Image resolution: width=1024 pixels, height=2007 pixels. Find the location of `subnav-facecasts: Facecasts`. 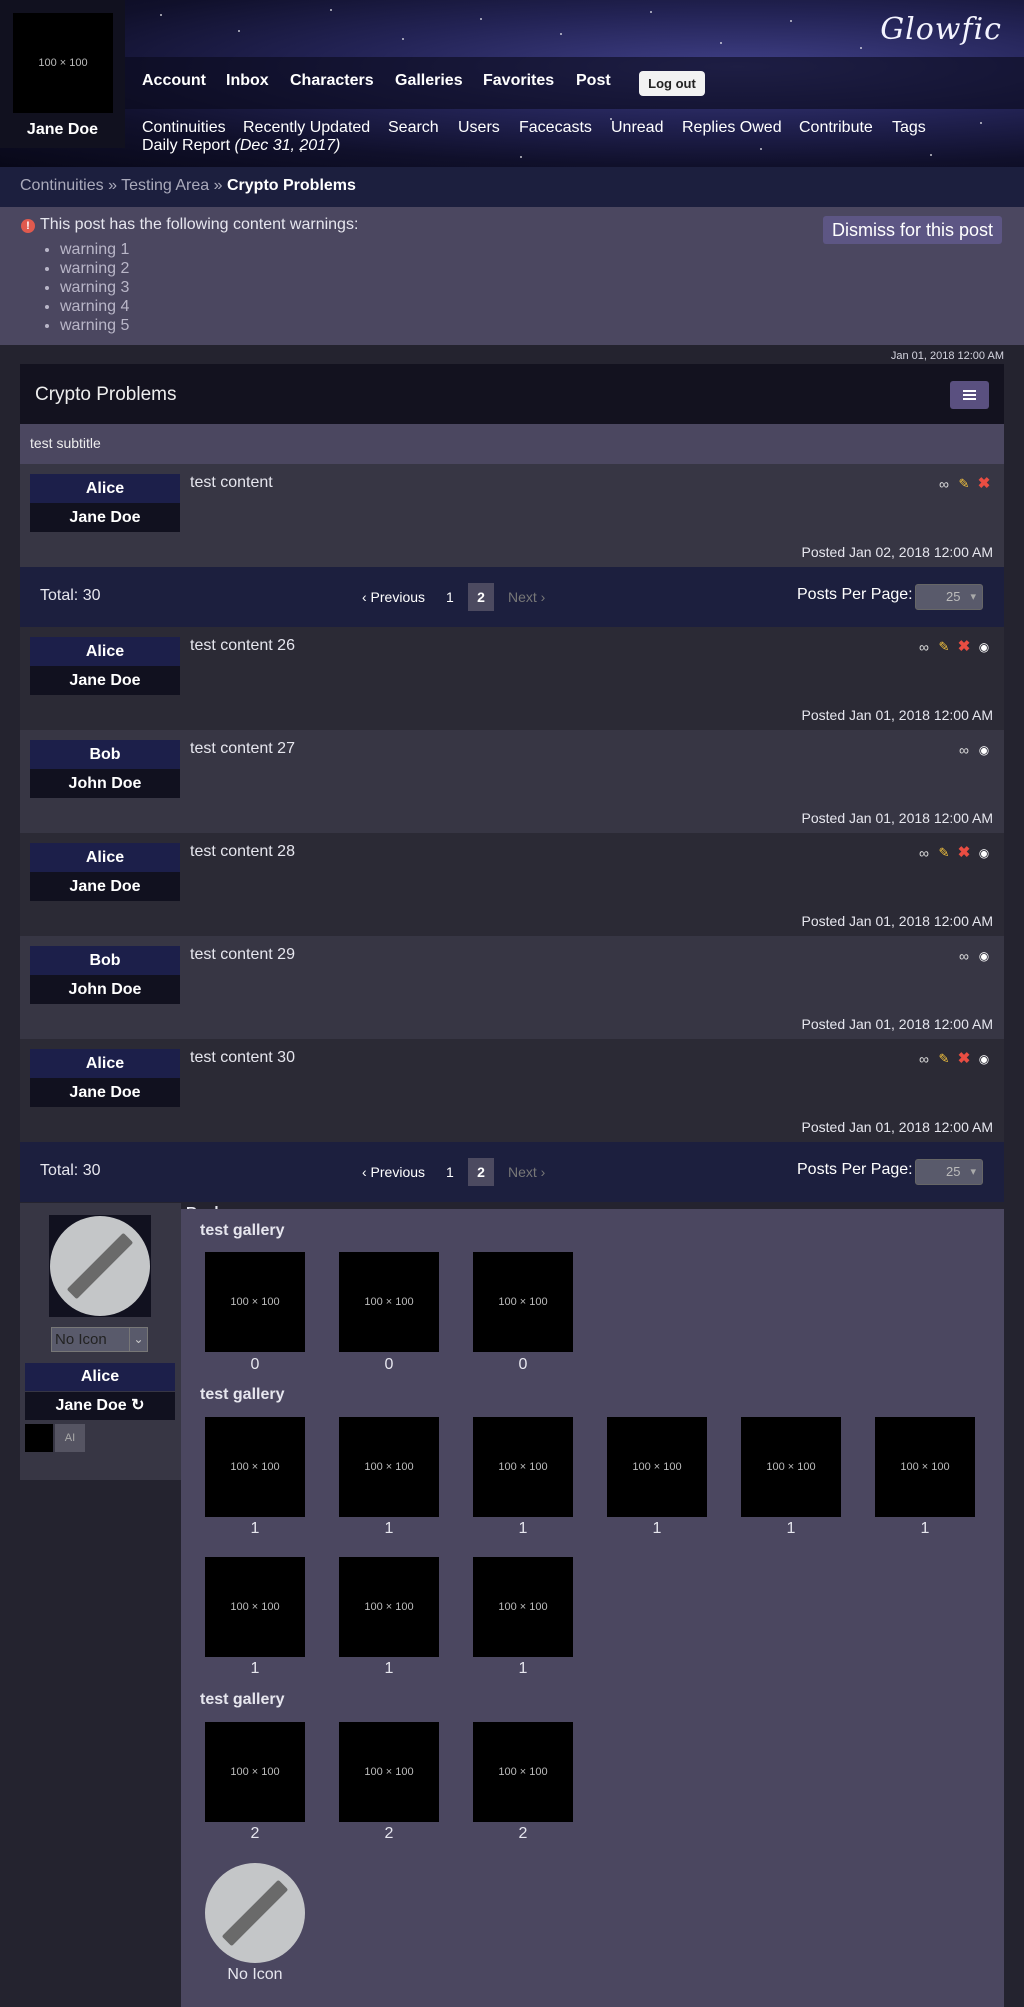

subnav-facecasts: Facecasts is located at coordinates (555, 128).